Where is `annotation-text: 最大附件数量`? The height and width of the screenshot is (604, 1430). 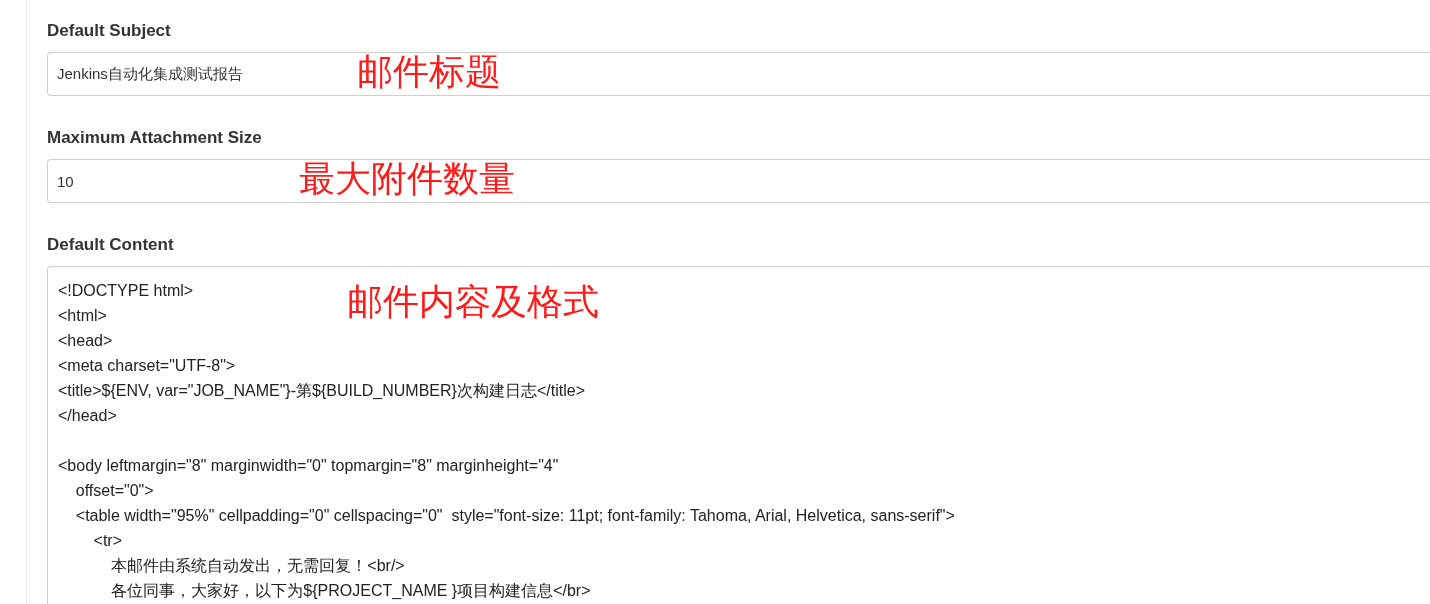 annotation-text: 最大附件数量 is located at coordinates (407, 179).